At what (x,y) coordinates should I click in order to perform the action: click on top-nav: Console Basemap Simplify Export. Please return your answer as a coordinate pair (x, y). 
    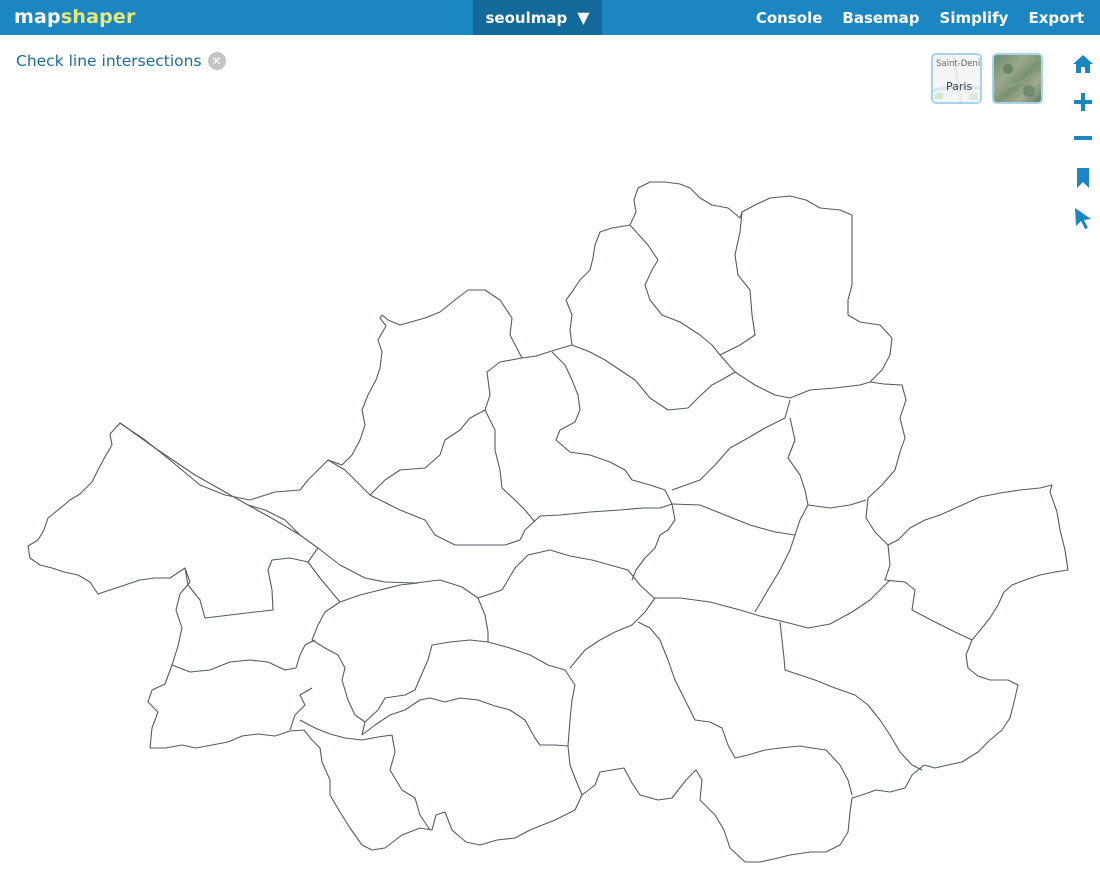
    Looking at the image, I should click on (920, 17).